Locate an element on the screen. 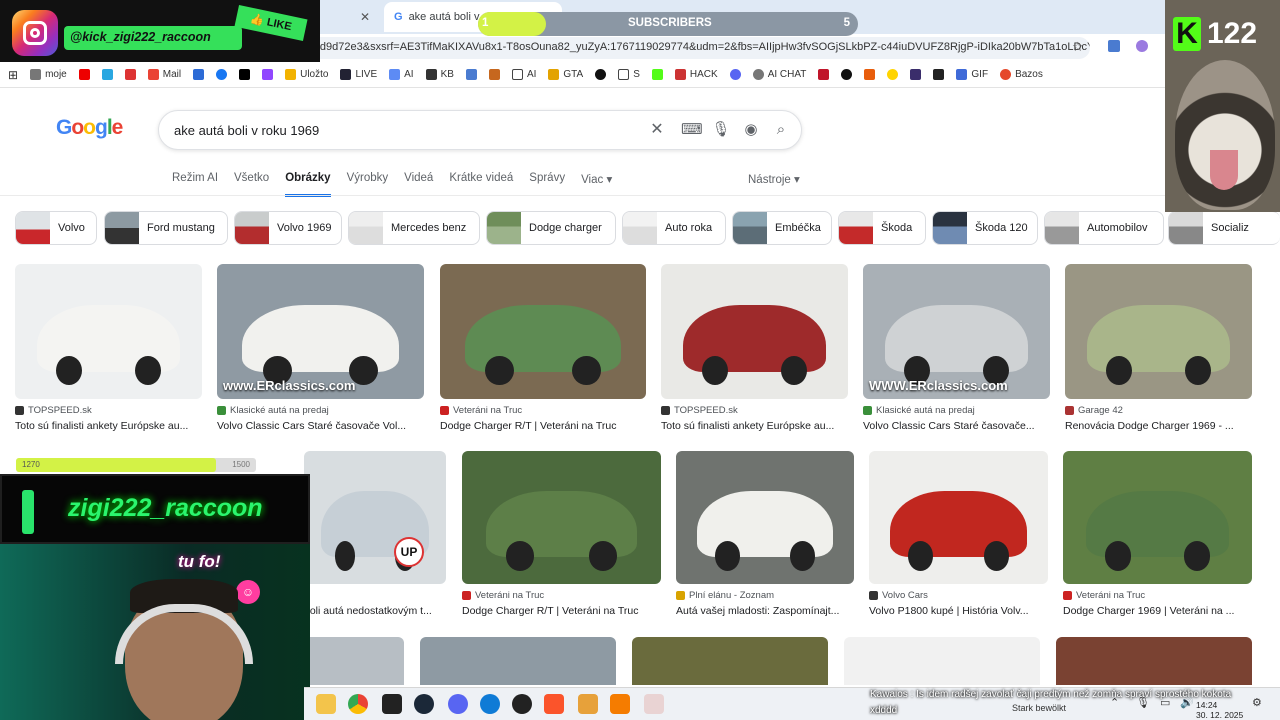  tab-products: Výrobky is located at coordinates (368, 184).